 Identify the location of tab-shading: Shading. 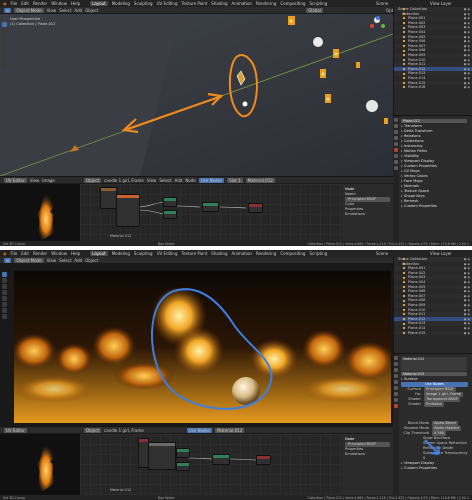
(219, 3).